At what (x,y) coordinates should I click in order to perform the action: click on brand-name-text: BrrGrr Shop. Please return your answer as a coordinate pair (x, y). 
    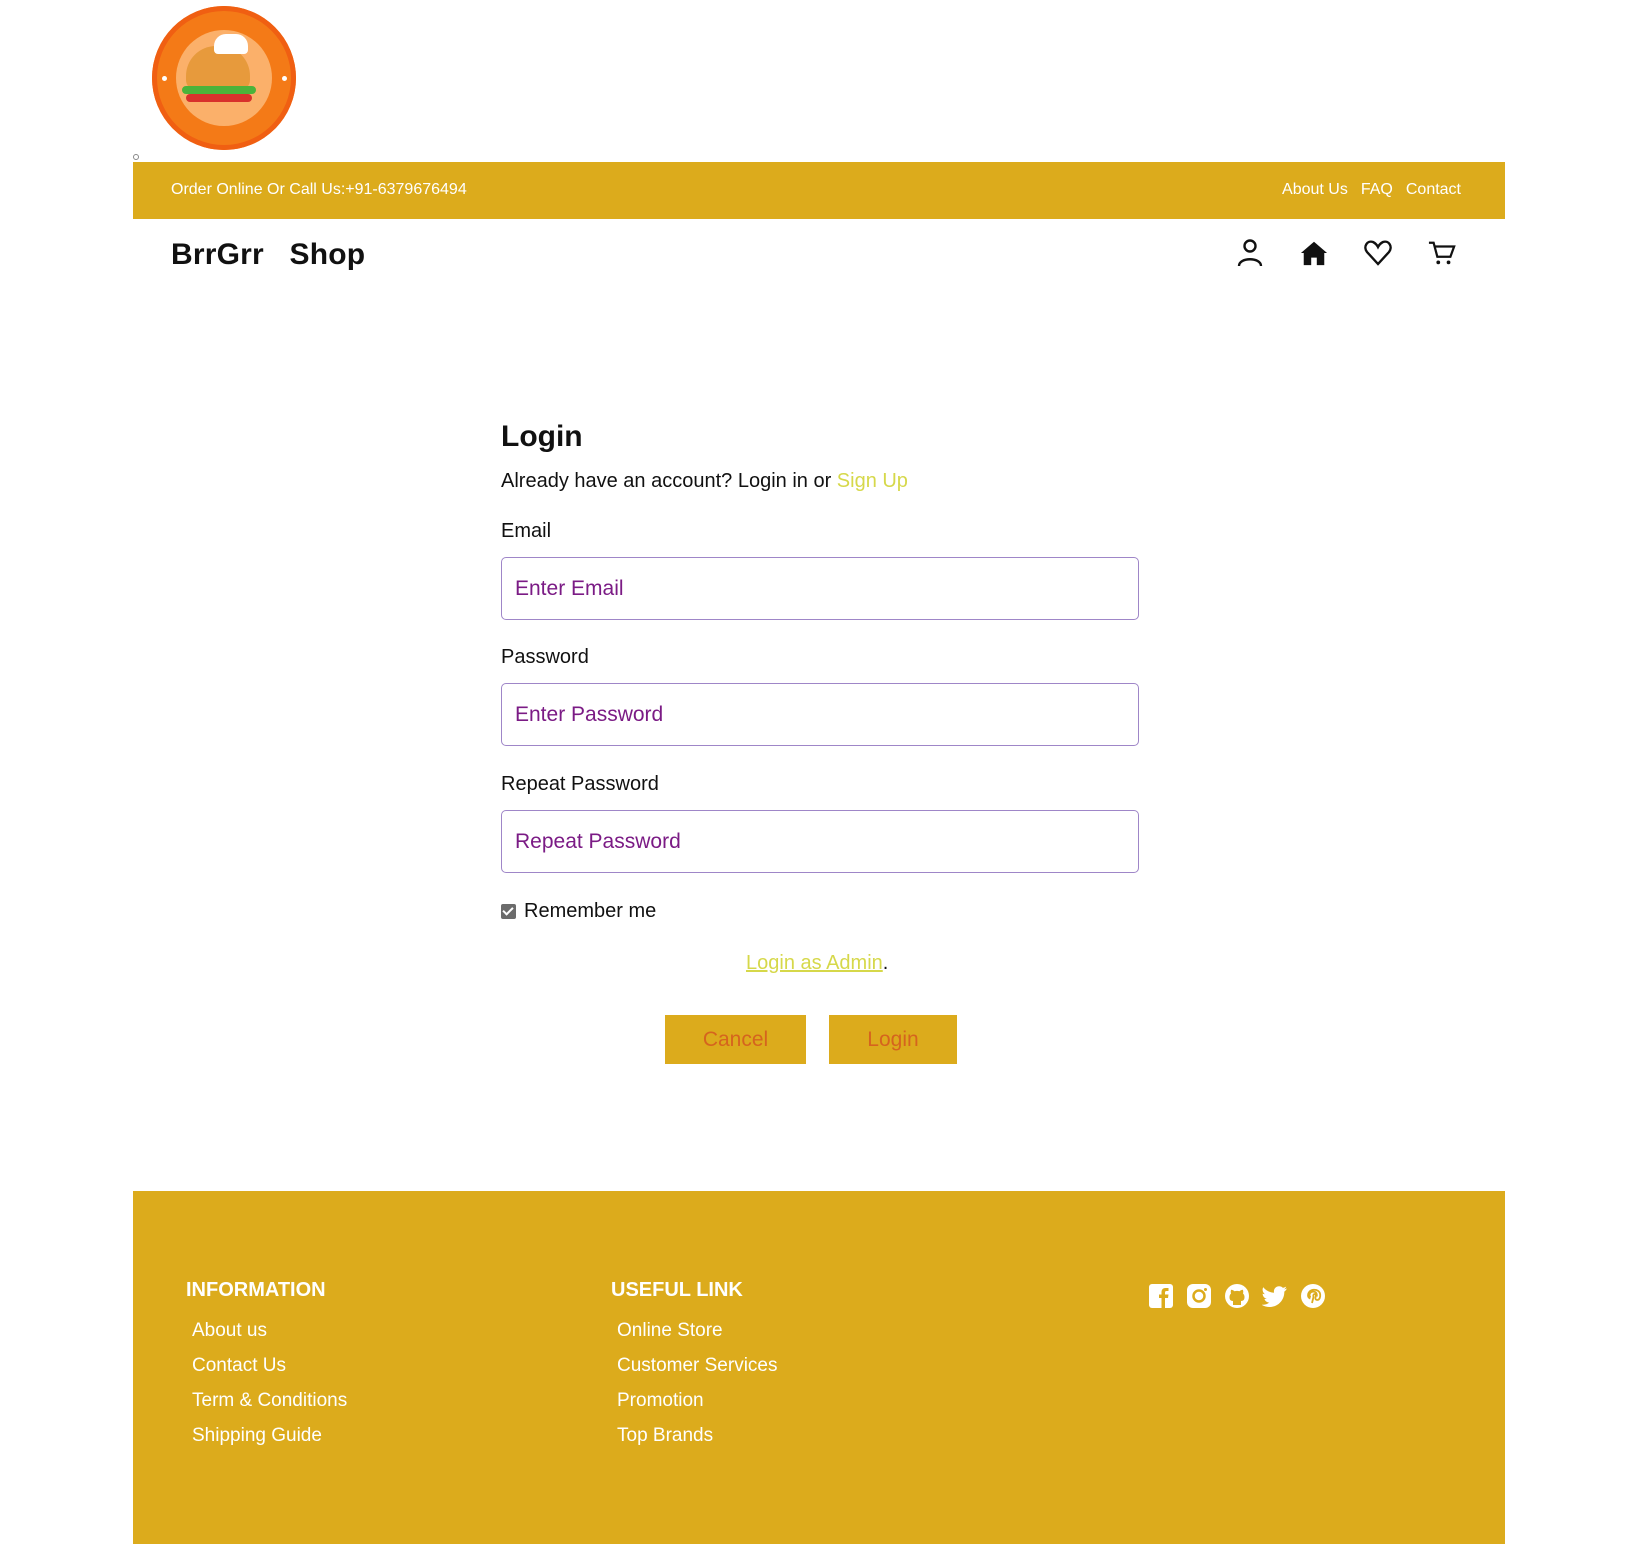
    Looking at the image, I should click on (268, 254).